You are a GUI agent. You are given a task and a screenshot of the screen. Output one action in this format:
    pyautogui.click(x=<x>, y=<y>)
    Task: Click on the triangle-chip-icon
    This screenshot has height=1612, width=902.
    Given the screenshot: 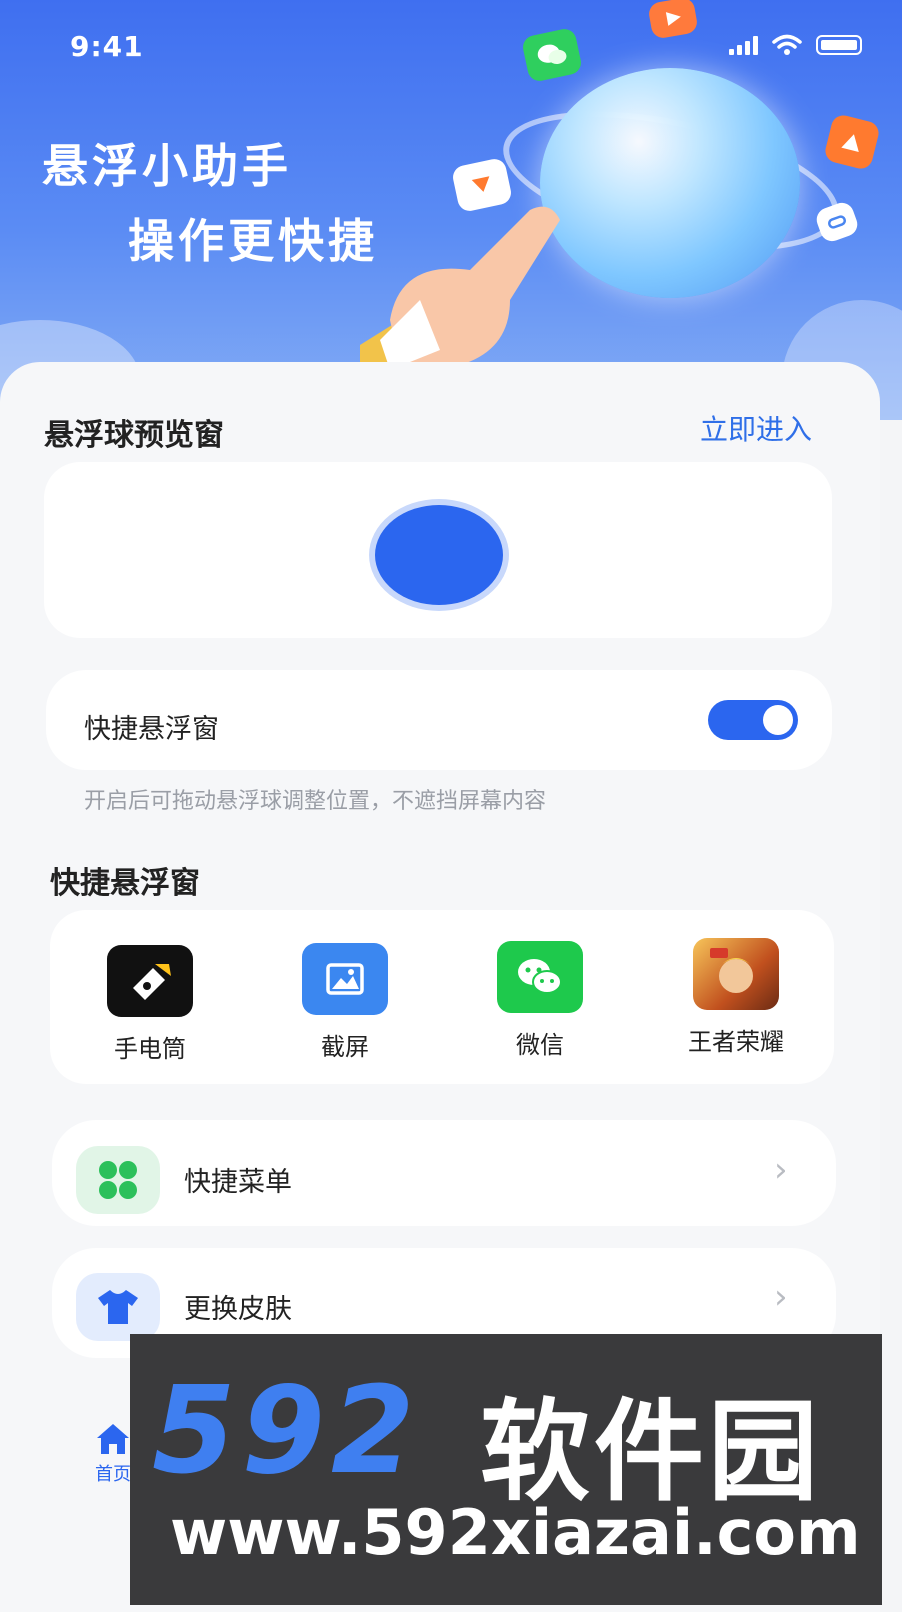 What is the action you would take?
    pyautogui.click(x=852, y=142)
    